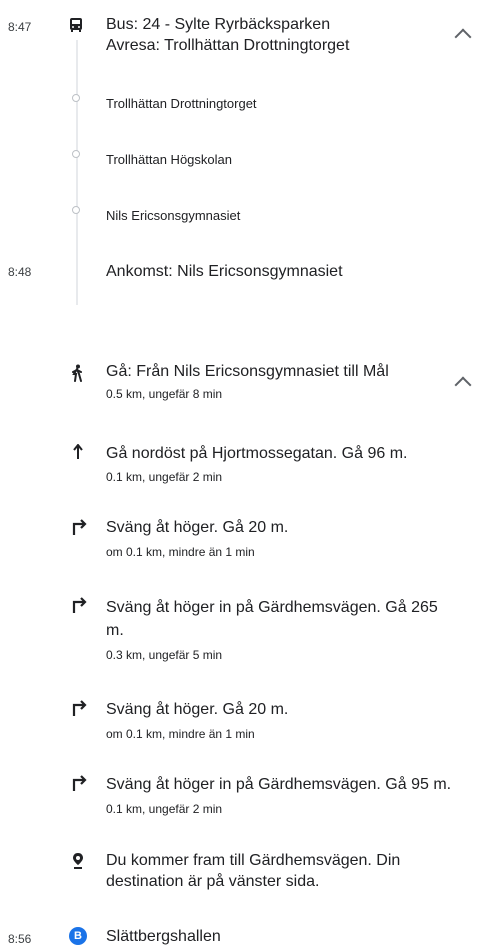 Image resolution: width=495 pixels, height=947 pixels. Describe the element at coordinates (181, 103) in the screenshot. I see `stop-name: Trollhättan Drottningtorget` at that location.